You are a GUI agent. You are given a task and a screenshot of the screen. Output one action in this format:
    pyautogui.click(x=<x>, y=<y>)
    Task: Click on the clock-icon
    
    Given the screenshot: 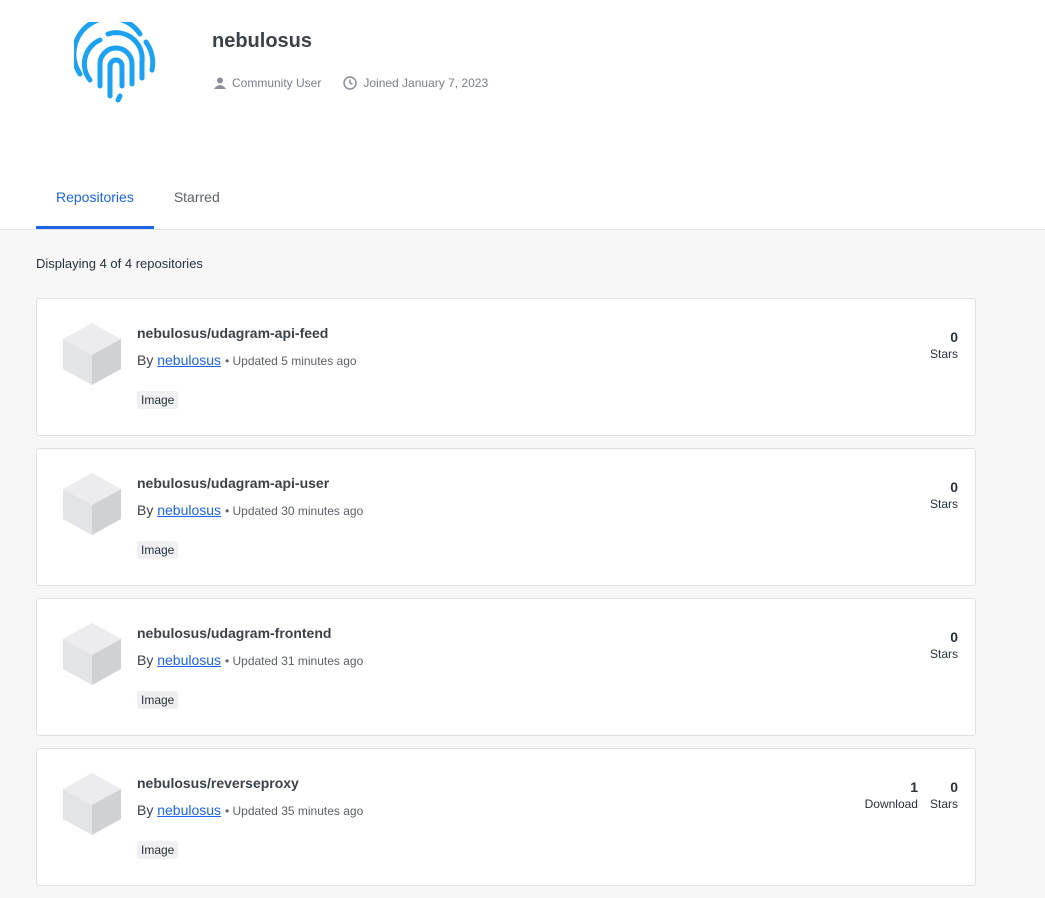 What is the action you would take?
    pyautogui.click(x=350, y=83)
    